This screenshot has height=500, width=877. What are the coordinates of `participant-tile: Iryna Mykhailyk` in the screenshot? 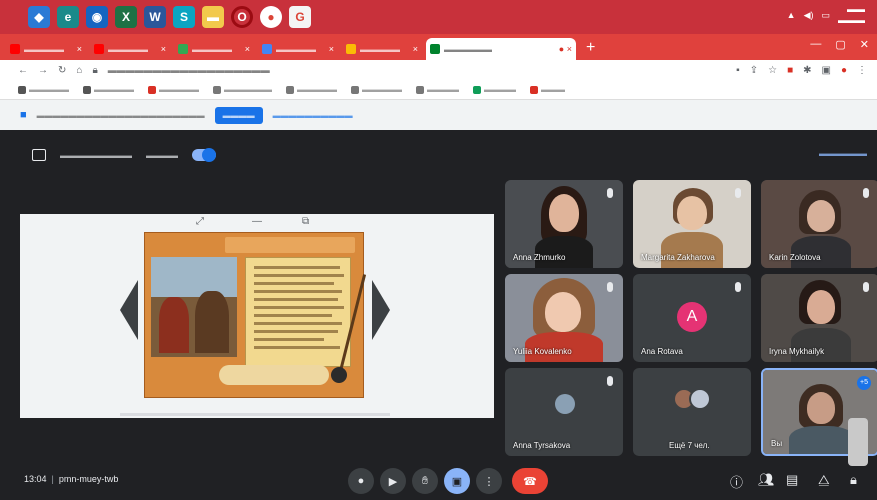 It's located at (819, 318).